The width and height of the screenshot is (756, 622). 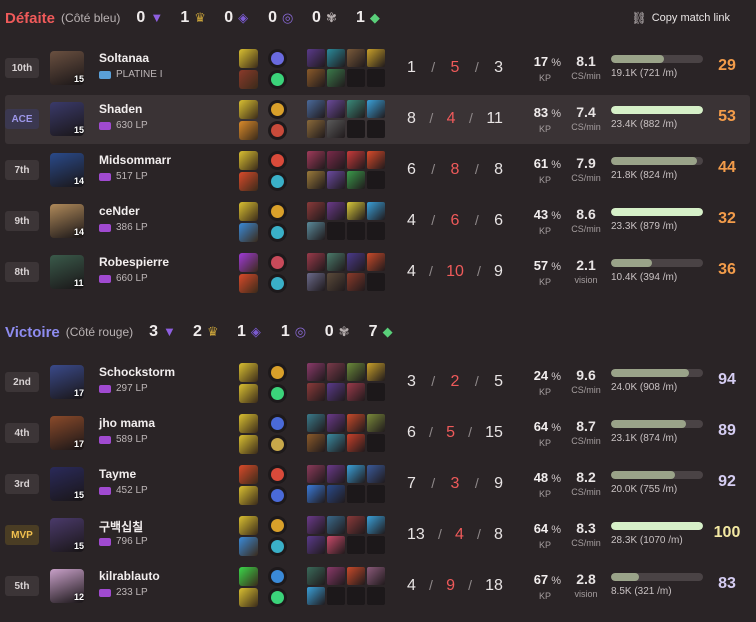 I want to click on player-name: Tayme, so click(x=117, y=474).